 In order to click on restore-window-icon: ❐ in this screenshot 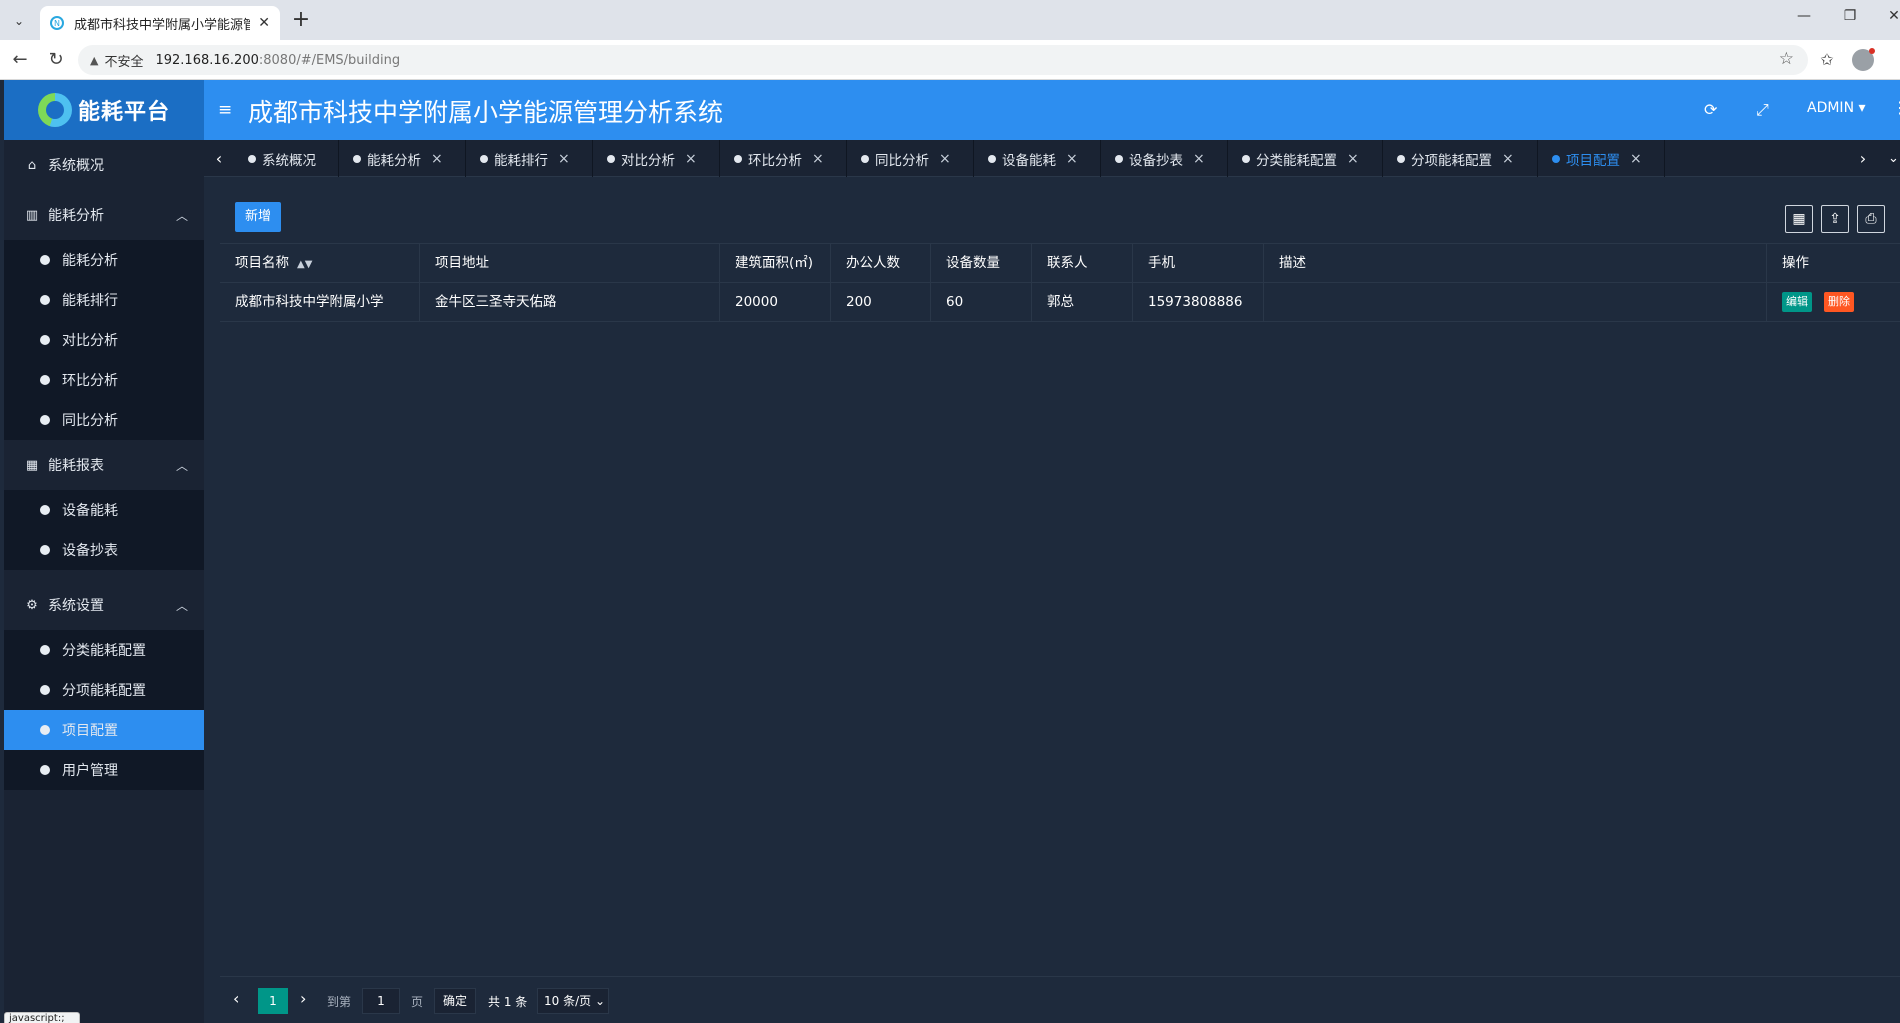, I will do `click(1850, 16)`.